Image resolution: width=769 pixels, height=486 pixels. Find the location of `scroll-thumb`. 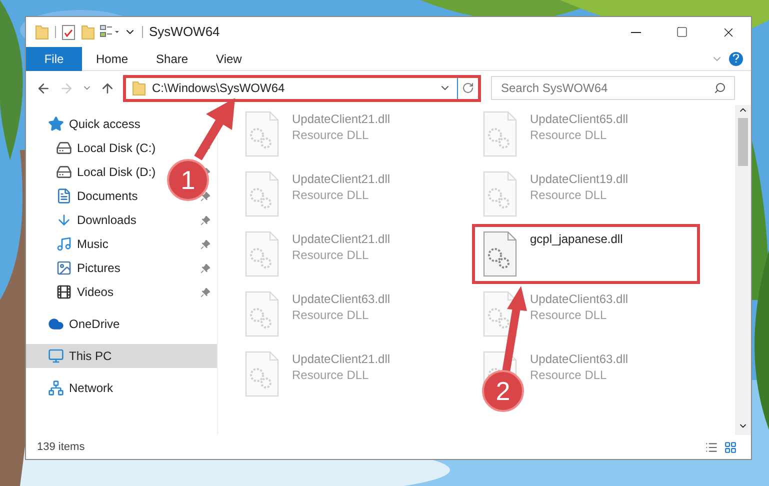

scroll-thumb is located at coordinates (743, 142).